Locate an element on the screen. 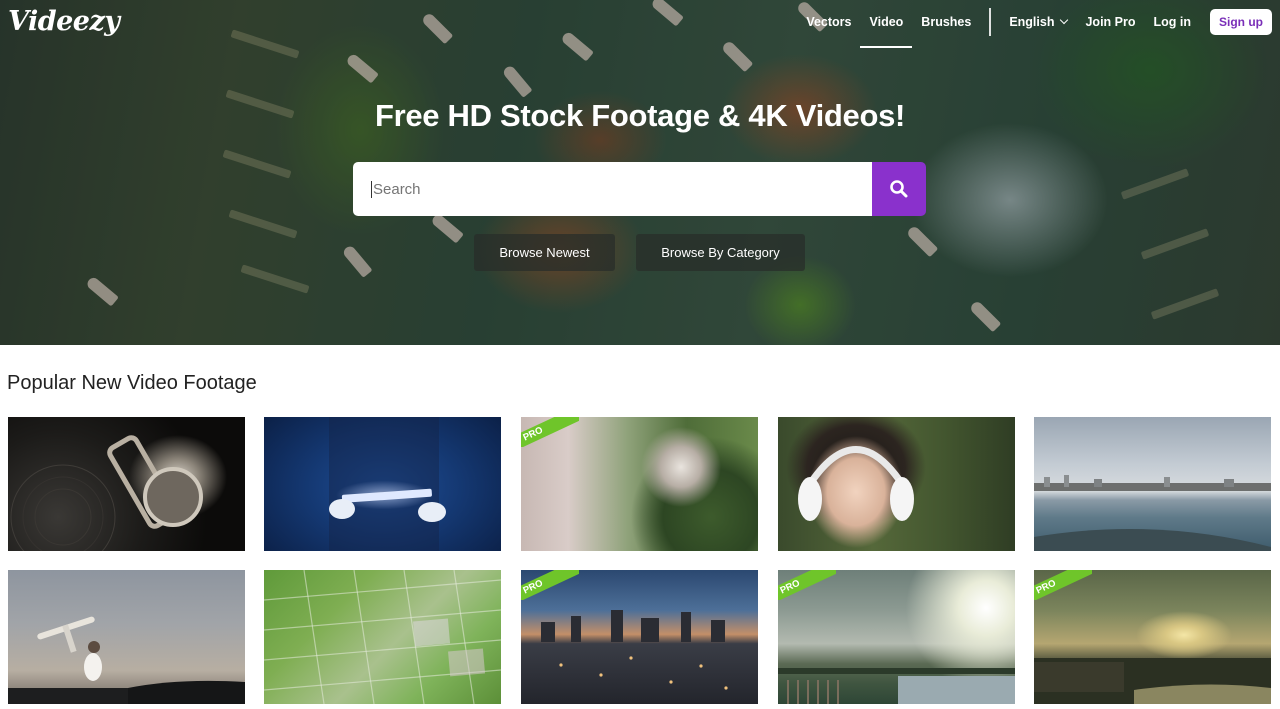  login-link: Log in is located at coordinates (1173, 22).